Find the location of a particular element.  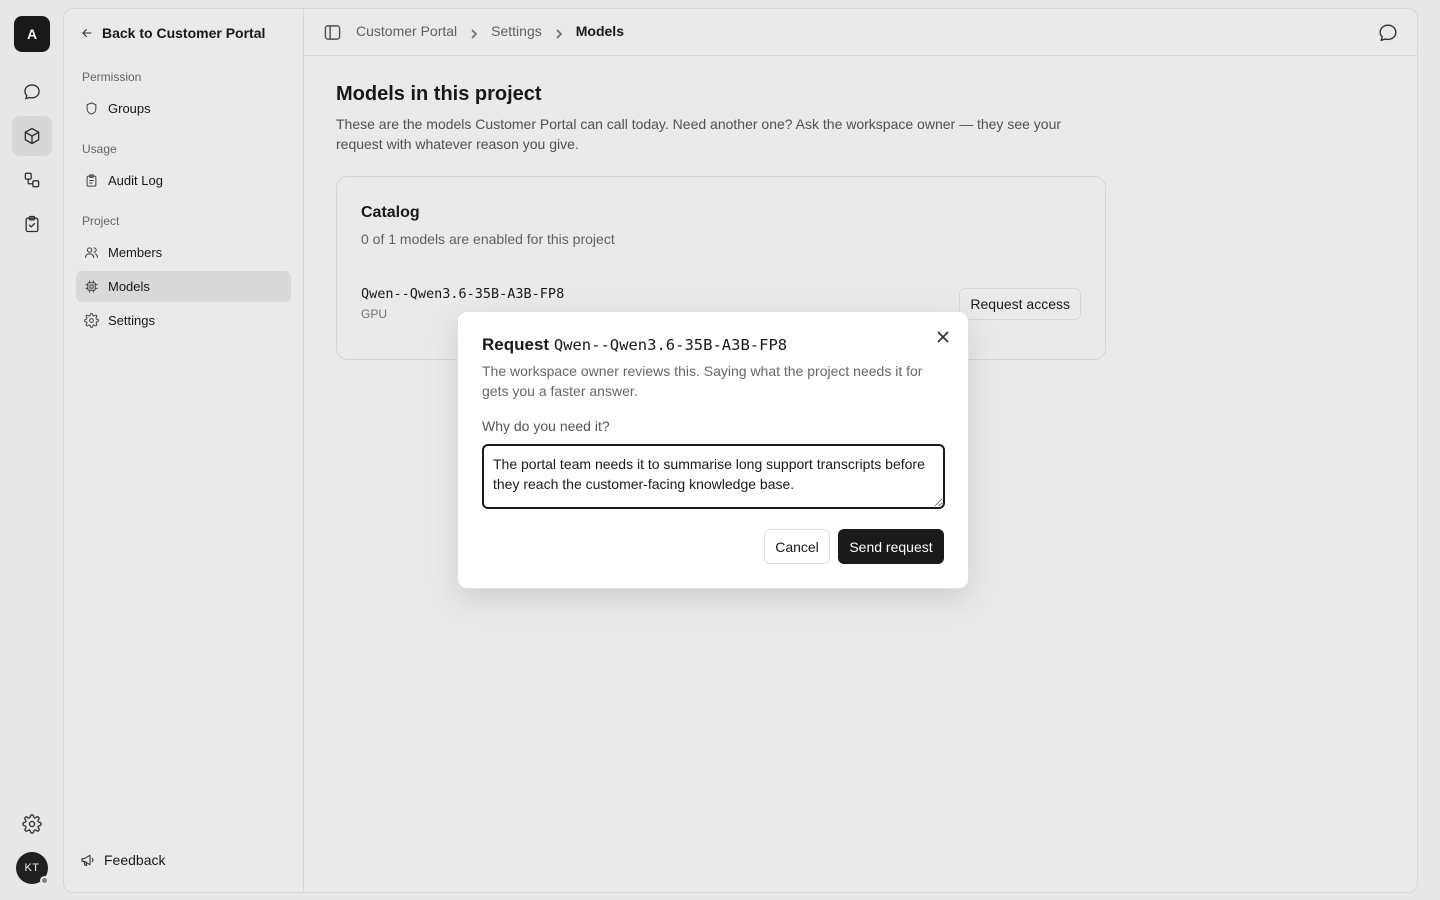

cancel-button: Cancel is located at coordinates (797, 546).